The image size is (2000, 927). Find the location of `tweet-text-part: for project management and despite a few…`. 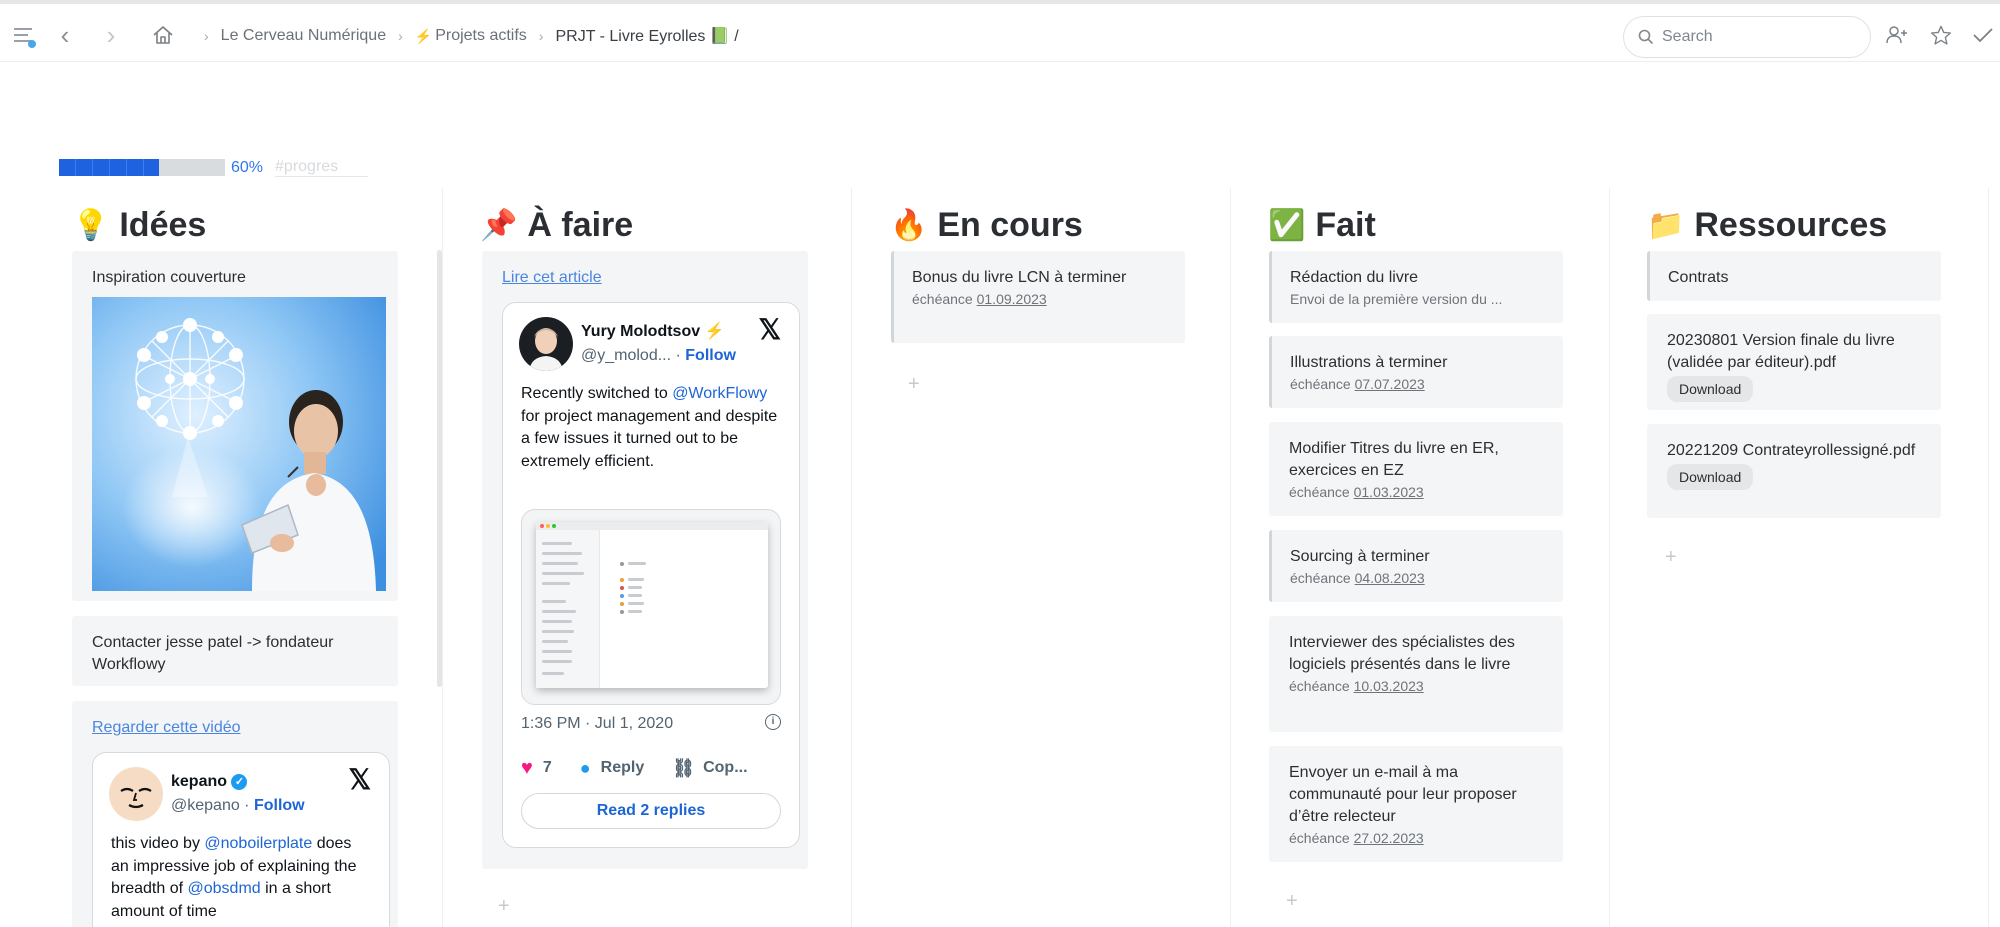

tweet-text-part: for project management and despite a few… is located at coordinates (649, 438).